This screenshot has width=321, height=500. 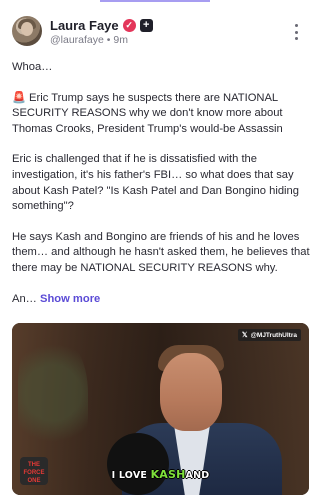 I want to click on plus-icon: +, so click(x=146, y=25).